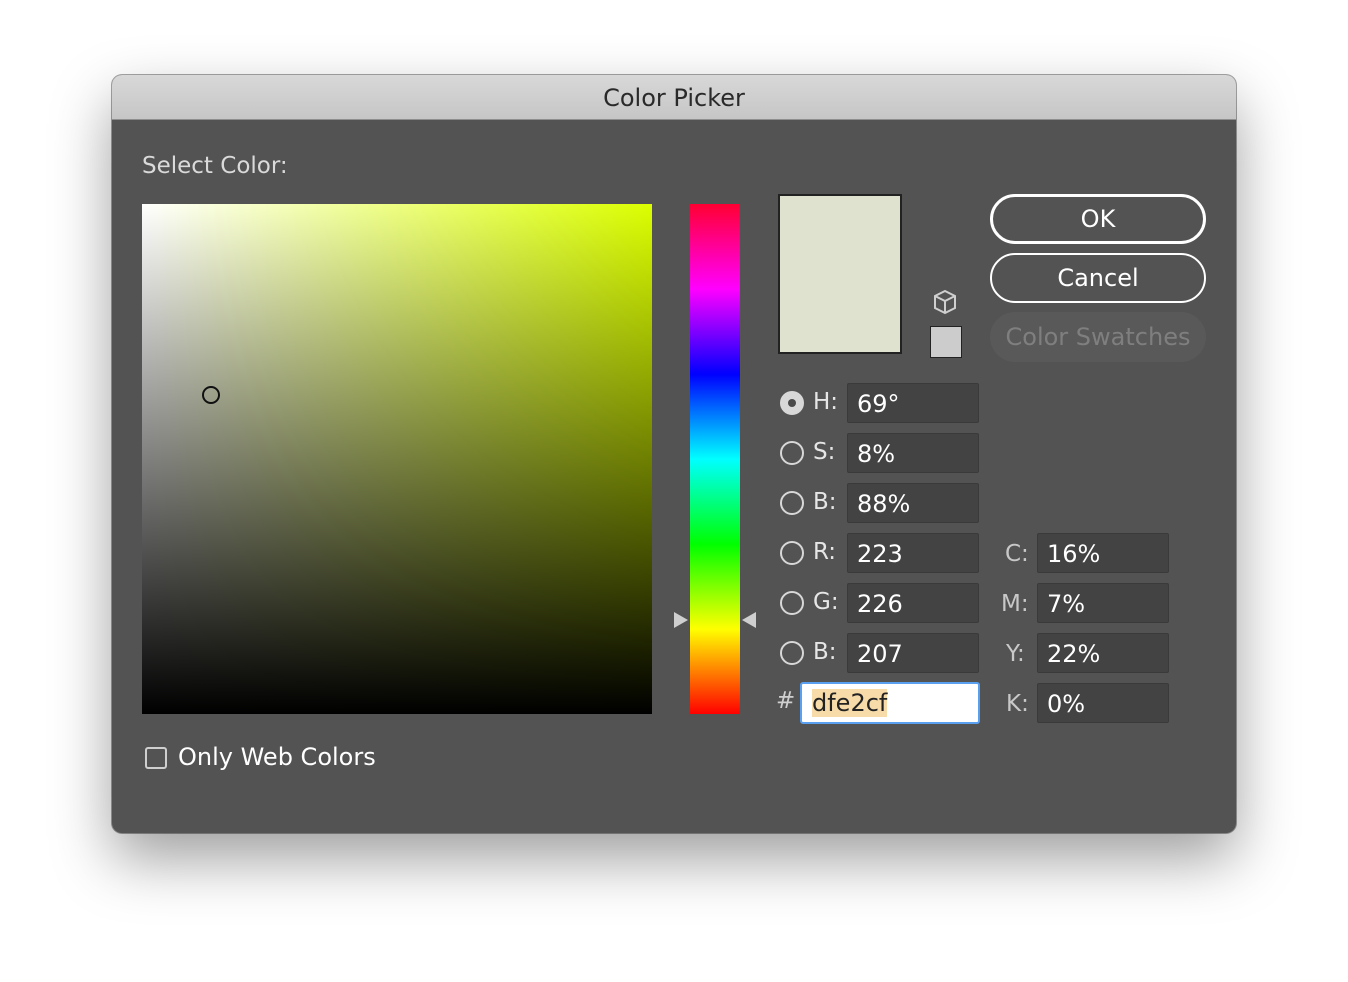  Describe the element at coordinates (913, 453) in the screenshot. I see `saturation-input: 8%` at that location.